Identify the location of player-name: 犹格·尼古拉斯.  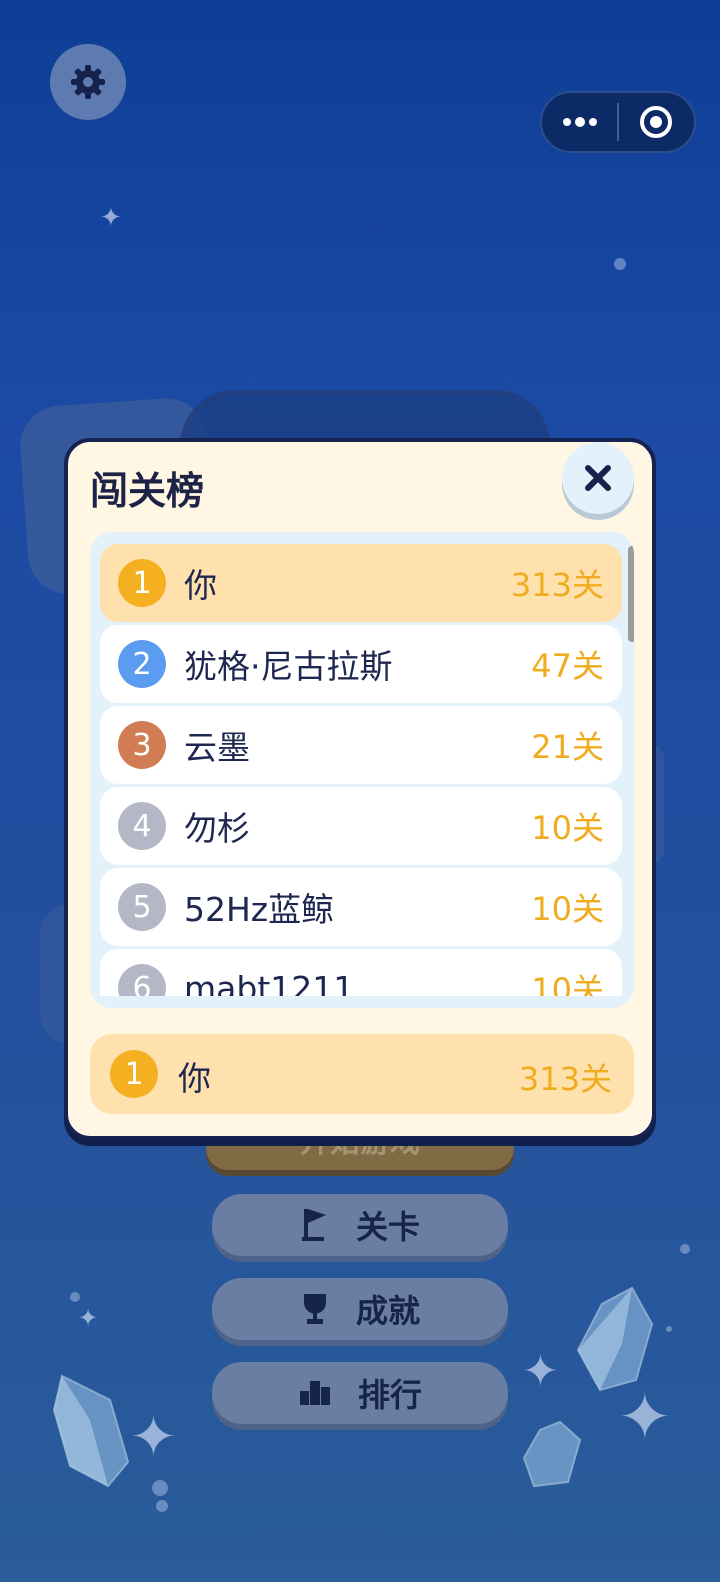
(288, 666).